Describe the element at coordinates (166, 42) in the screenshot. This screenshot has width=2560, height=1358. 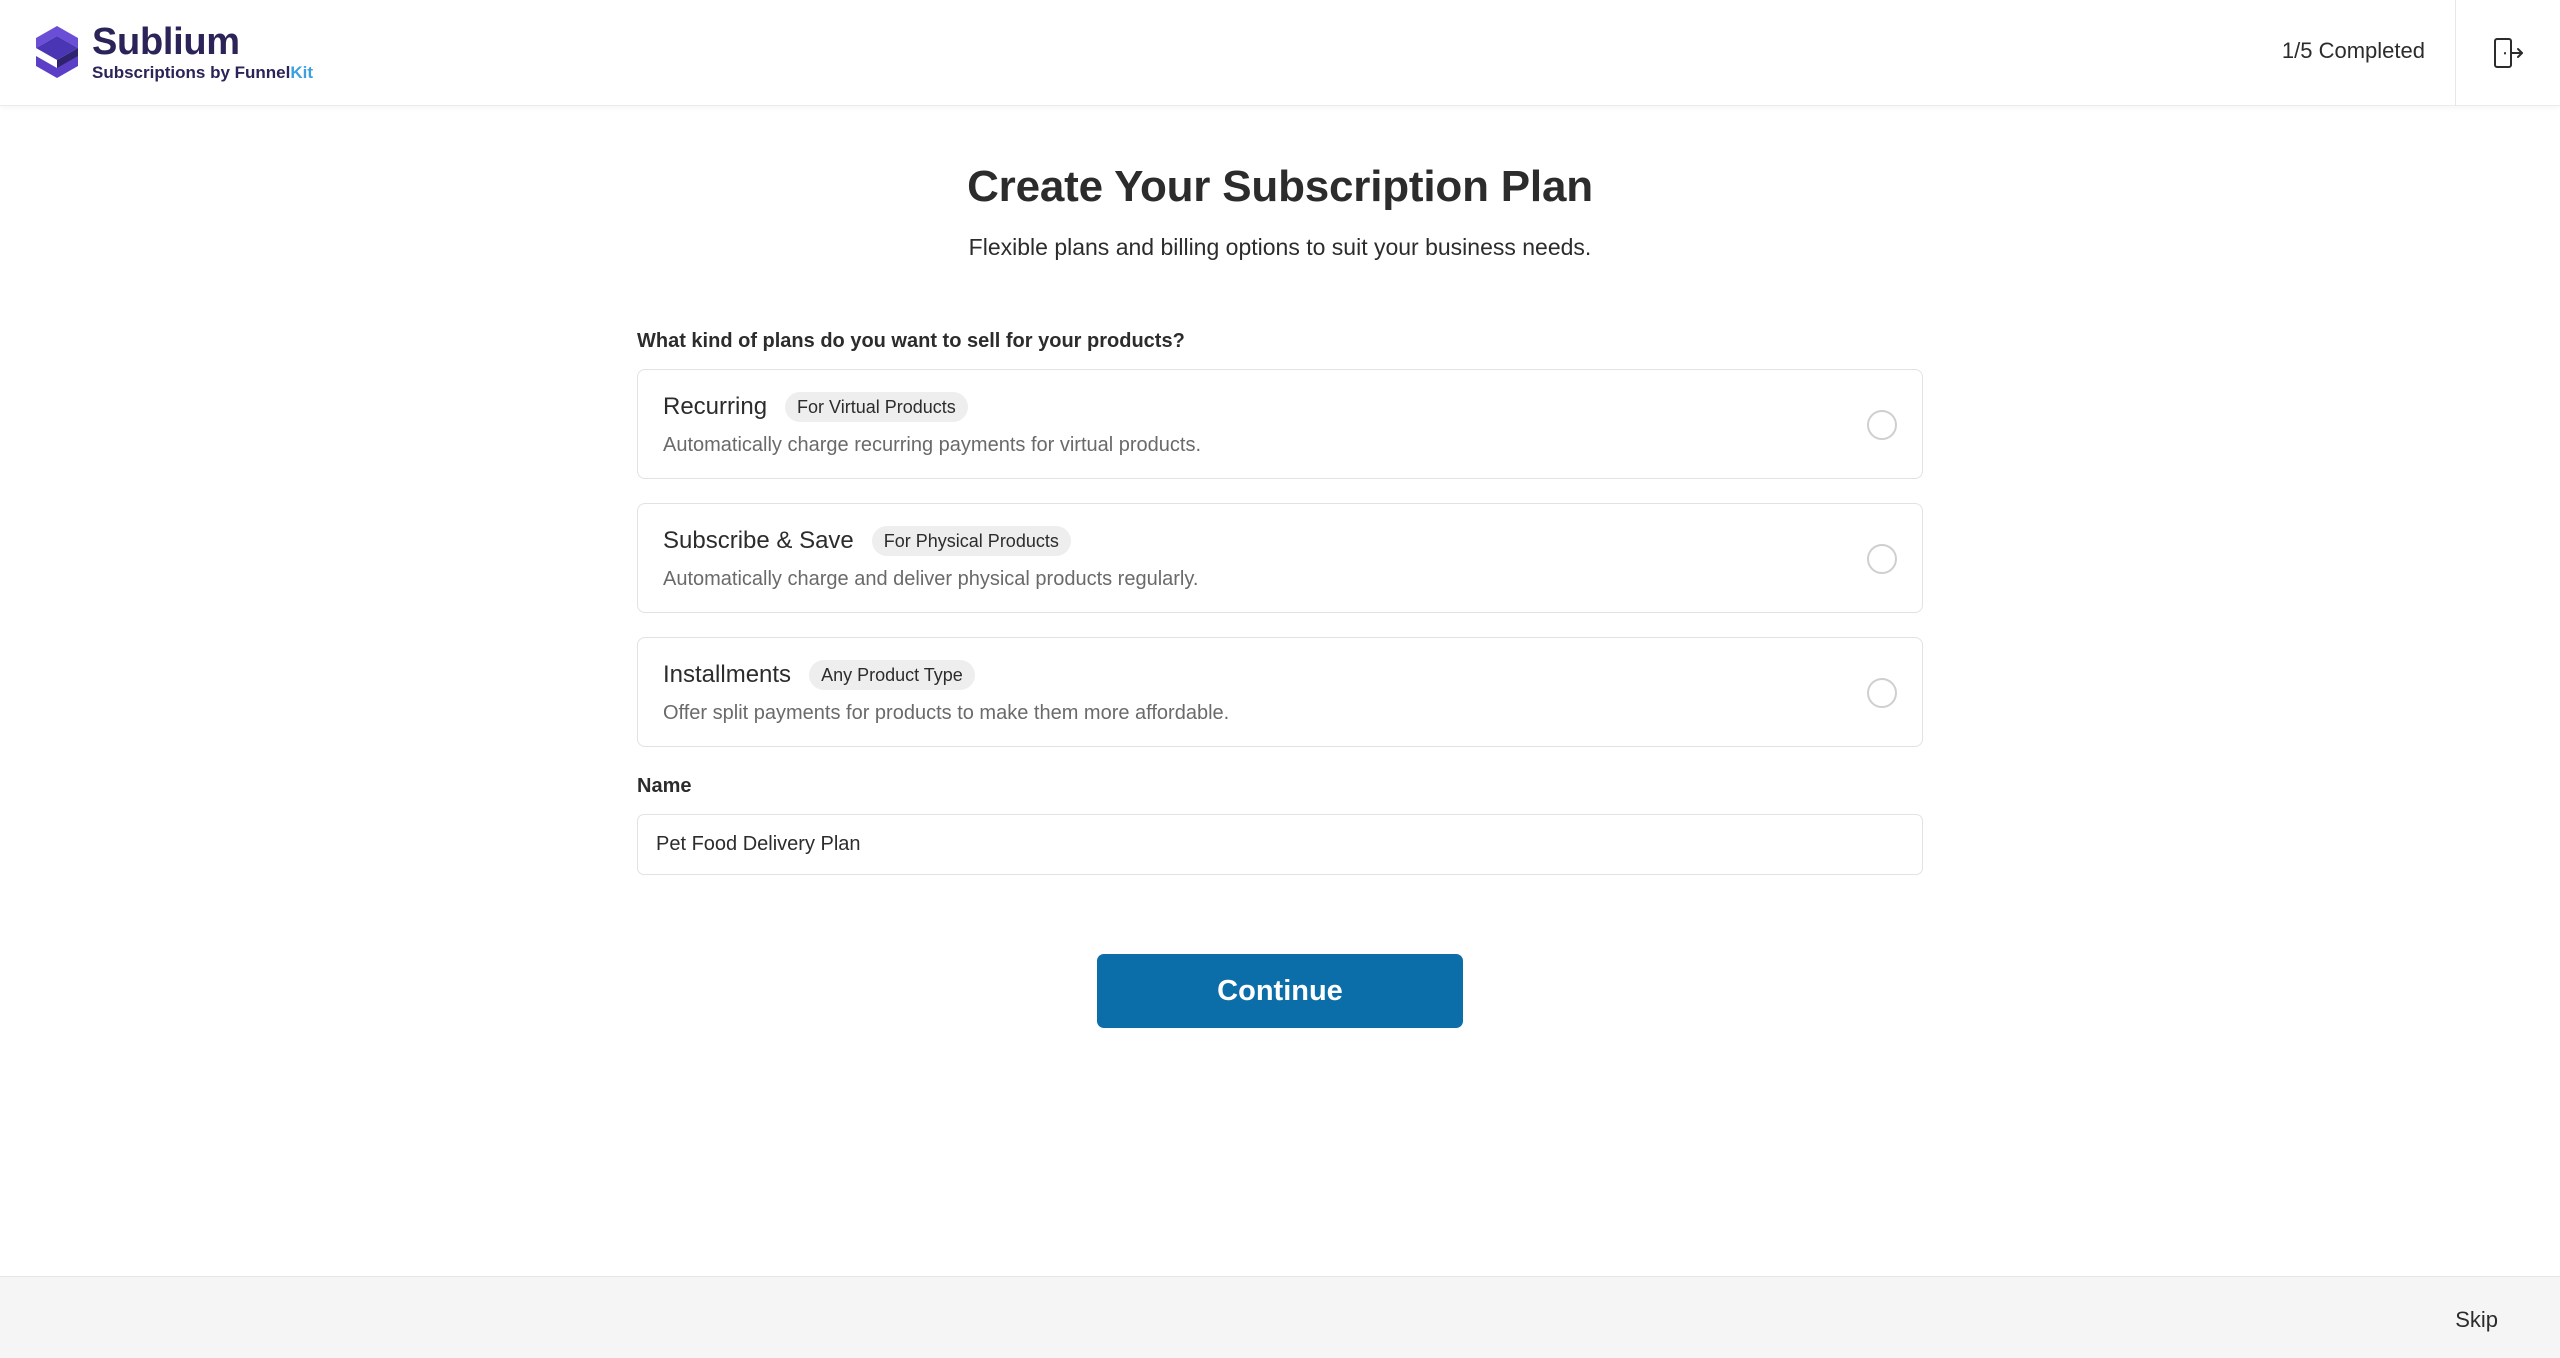
I see `brand-title: Sublium` at that location.